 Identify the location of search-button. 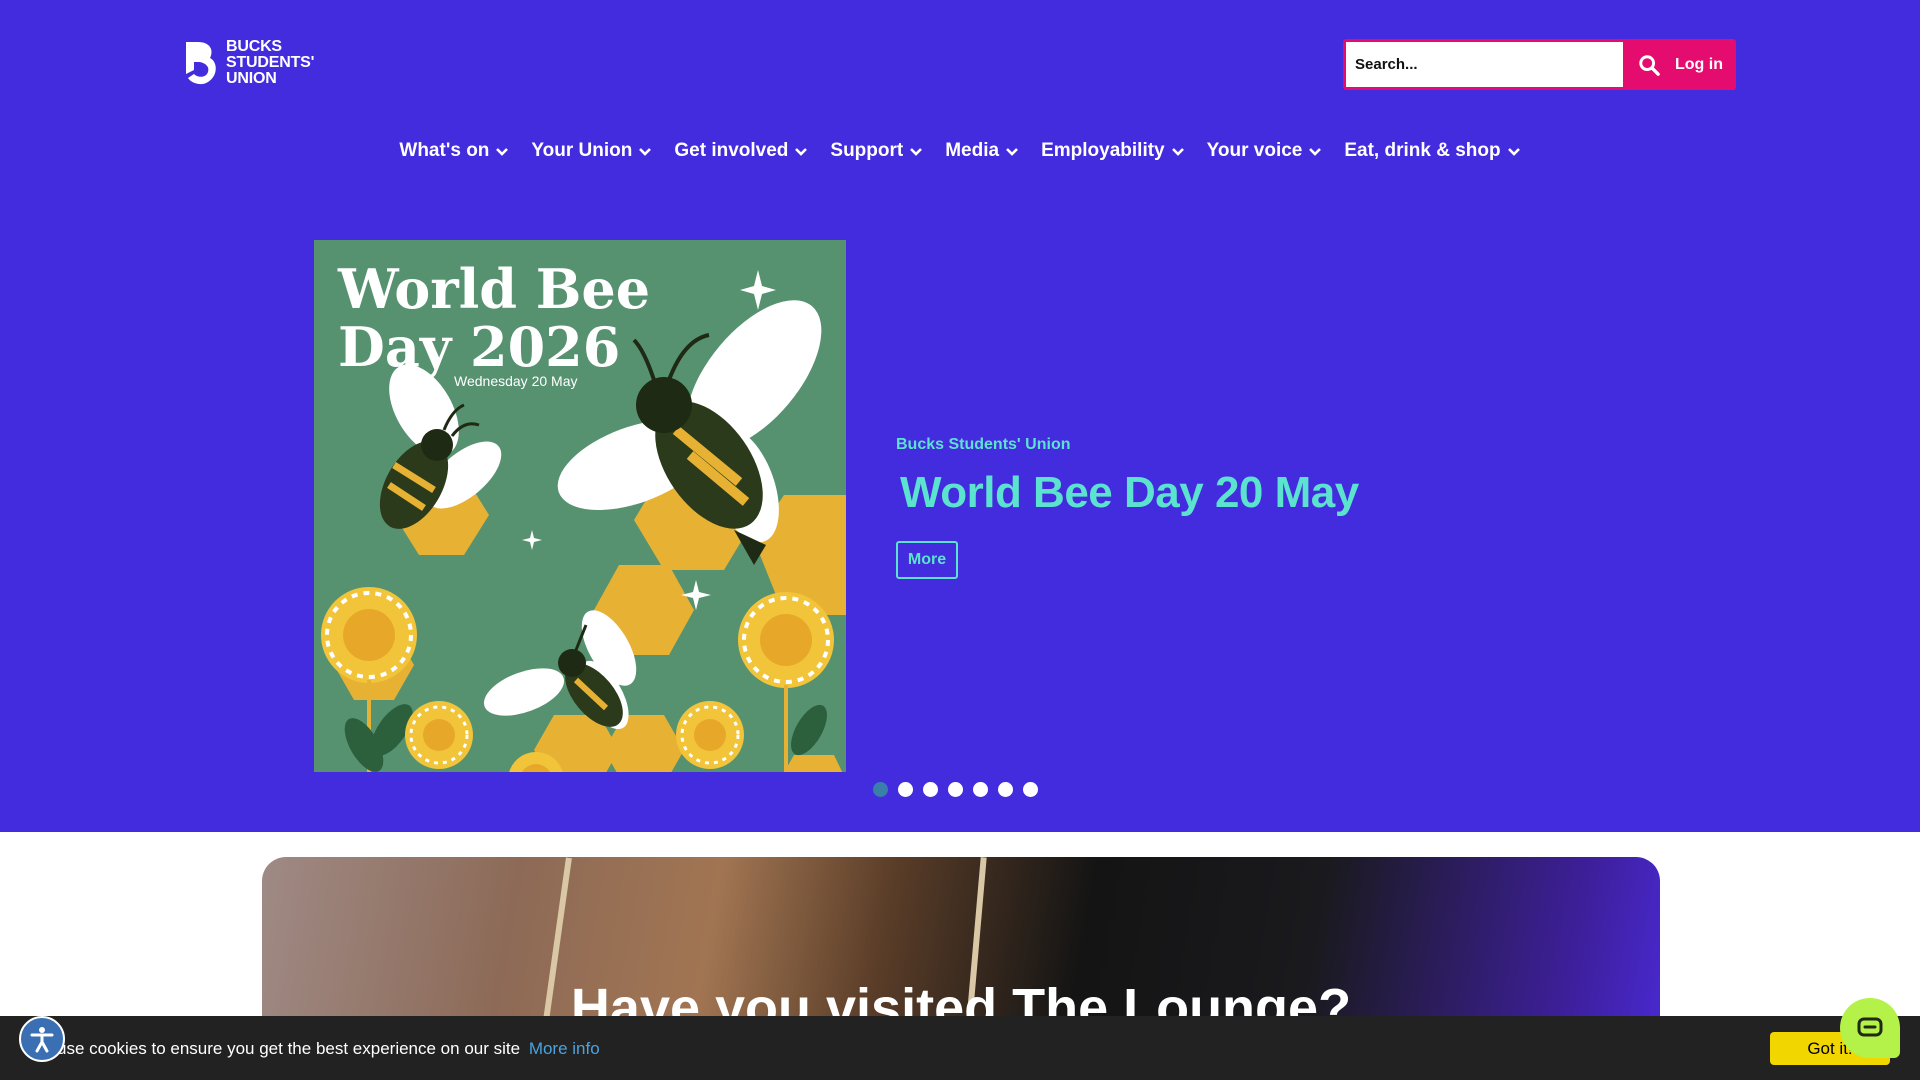
(1649, 64).